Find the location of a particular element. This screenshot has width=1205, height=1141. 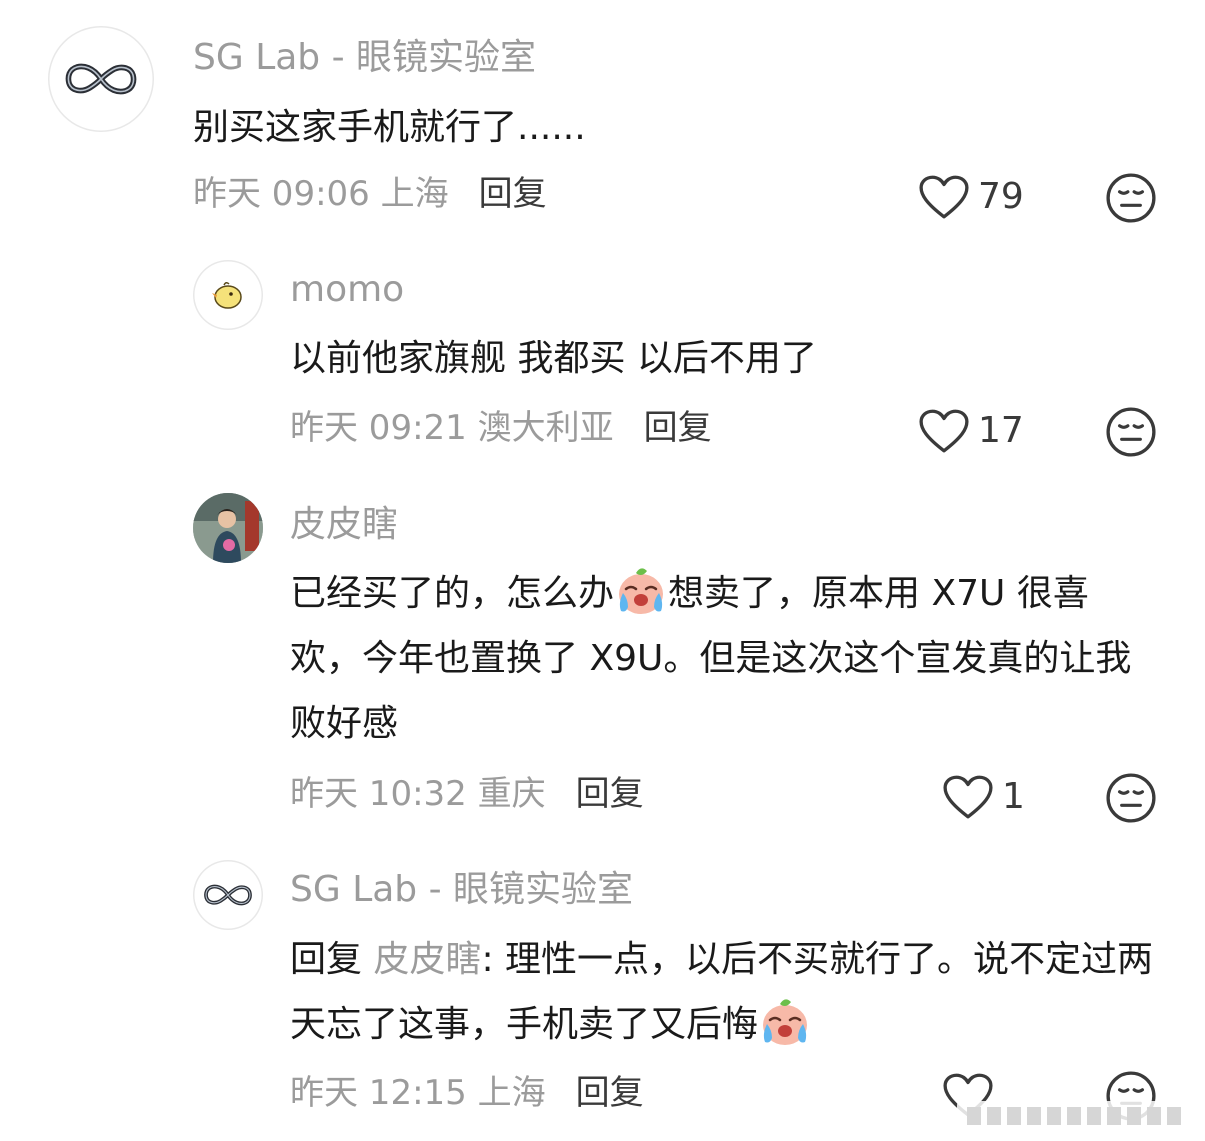

like-count: 79 is located at coordinates (1001, 196).